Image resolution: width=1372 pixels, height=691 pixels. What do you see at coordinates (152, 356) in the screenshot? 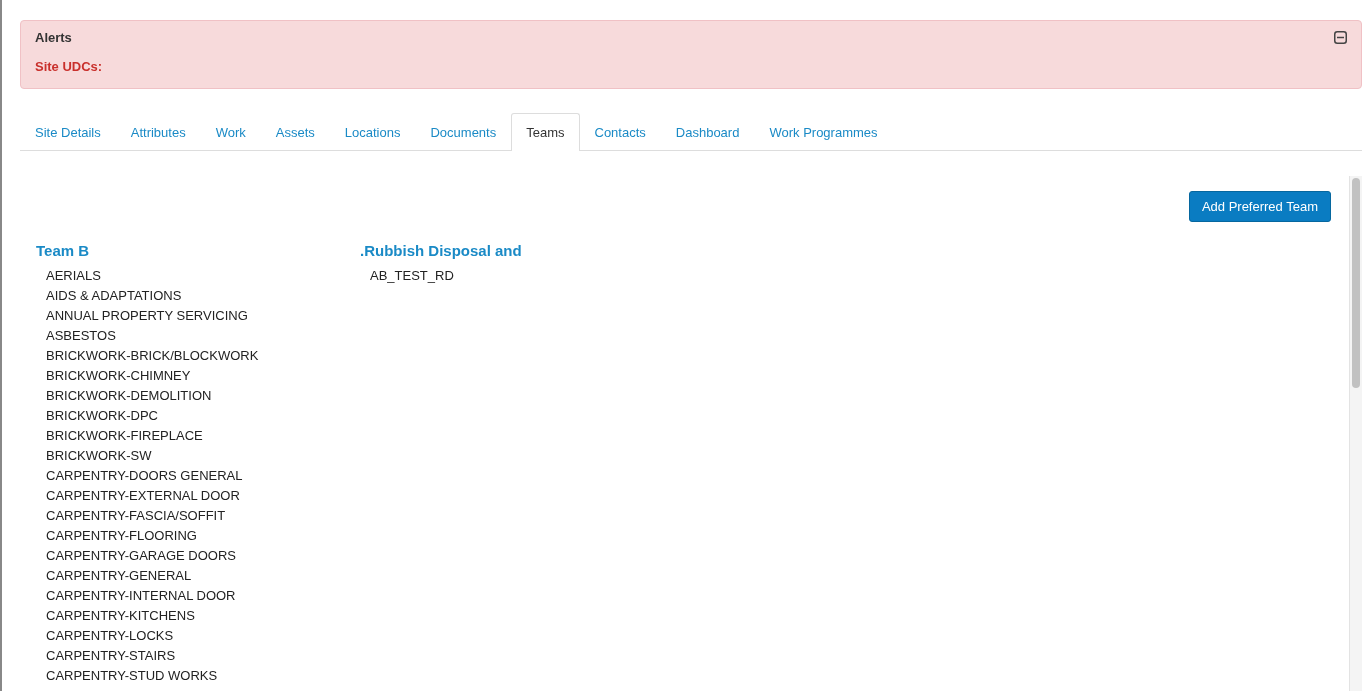
I see `trade-item: BRICKWORK-BRICK/BLOCKWORK` at bounding box center [152, 356].